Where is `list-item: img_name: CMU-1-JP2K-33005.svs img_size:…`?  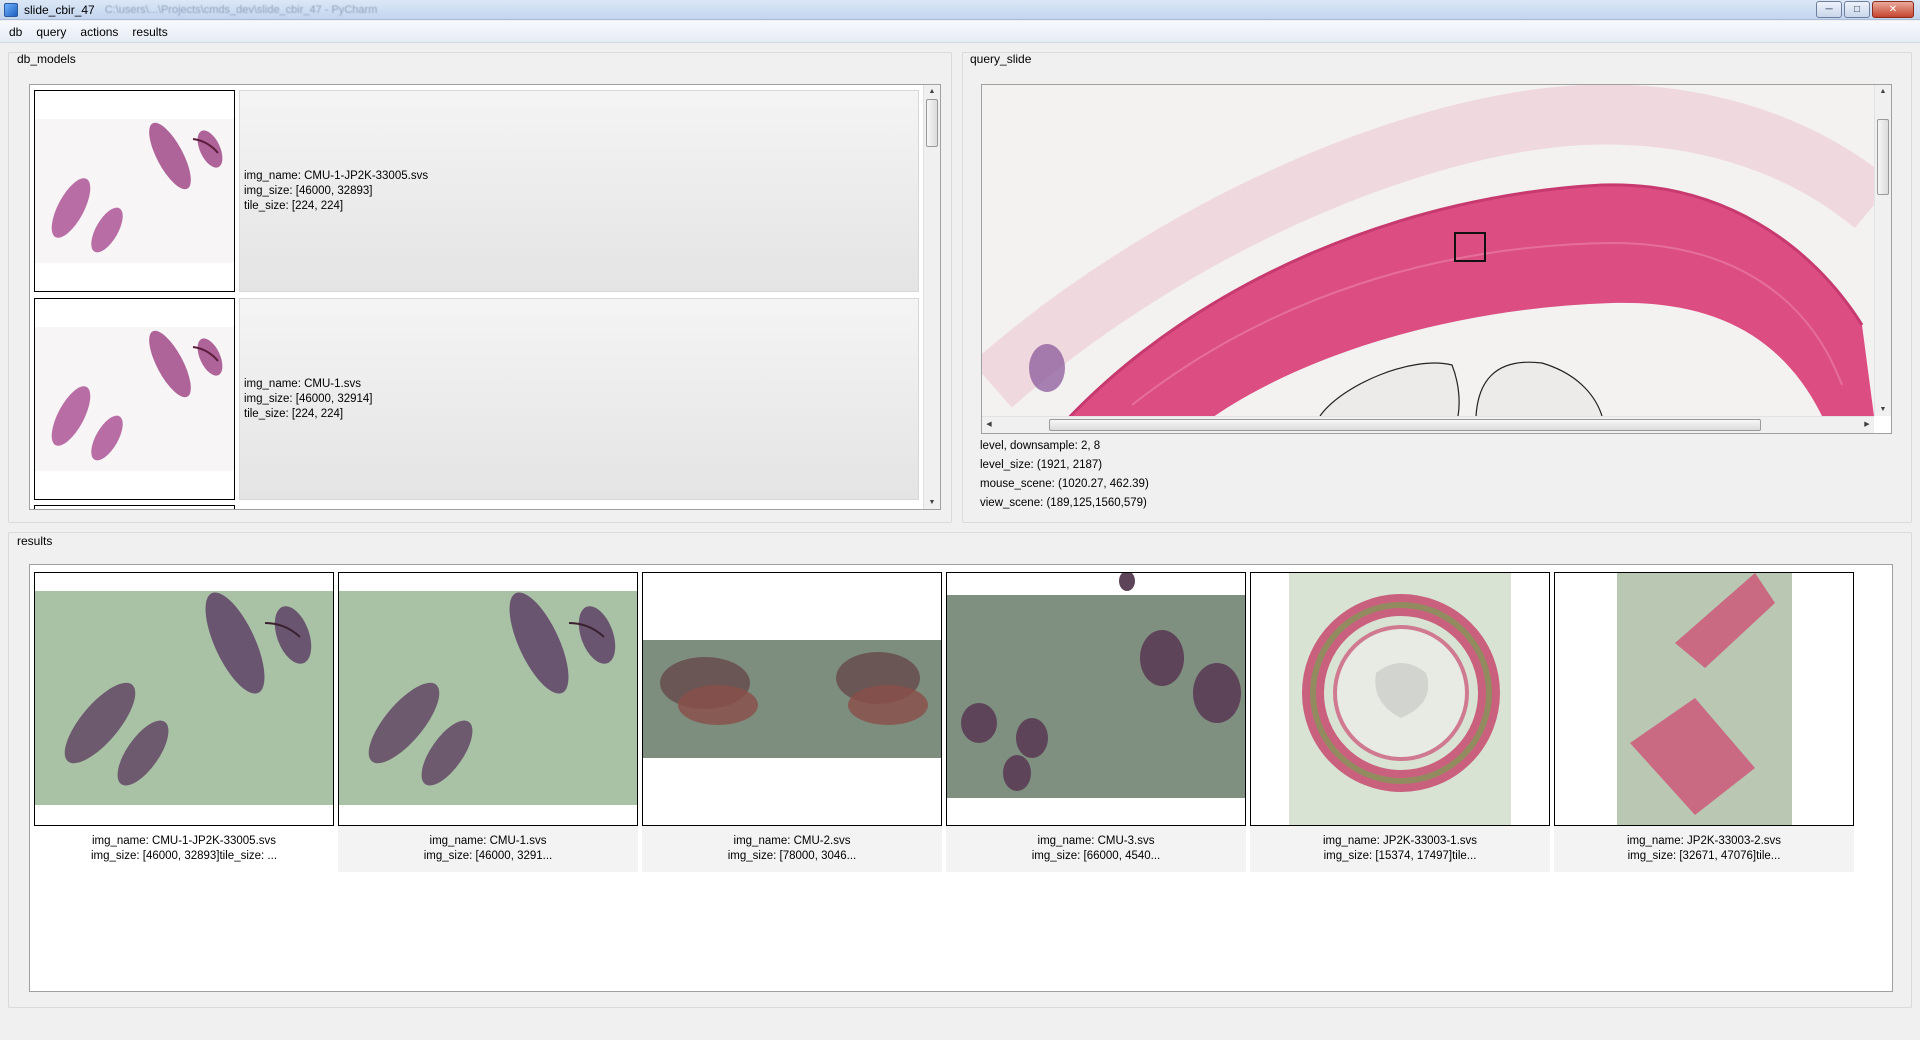 list-item: img_name: CMU-1-JP2K-33005.svs img_size:… is located at coordinates (476, 191).